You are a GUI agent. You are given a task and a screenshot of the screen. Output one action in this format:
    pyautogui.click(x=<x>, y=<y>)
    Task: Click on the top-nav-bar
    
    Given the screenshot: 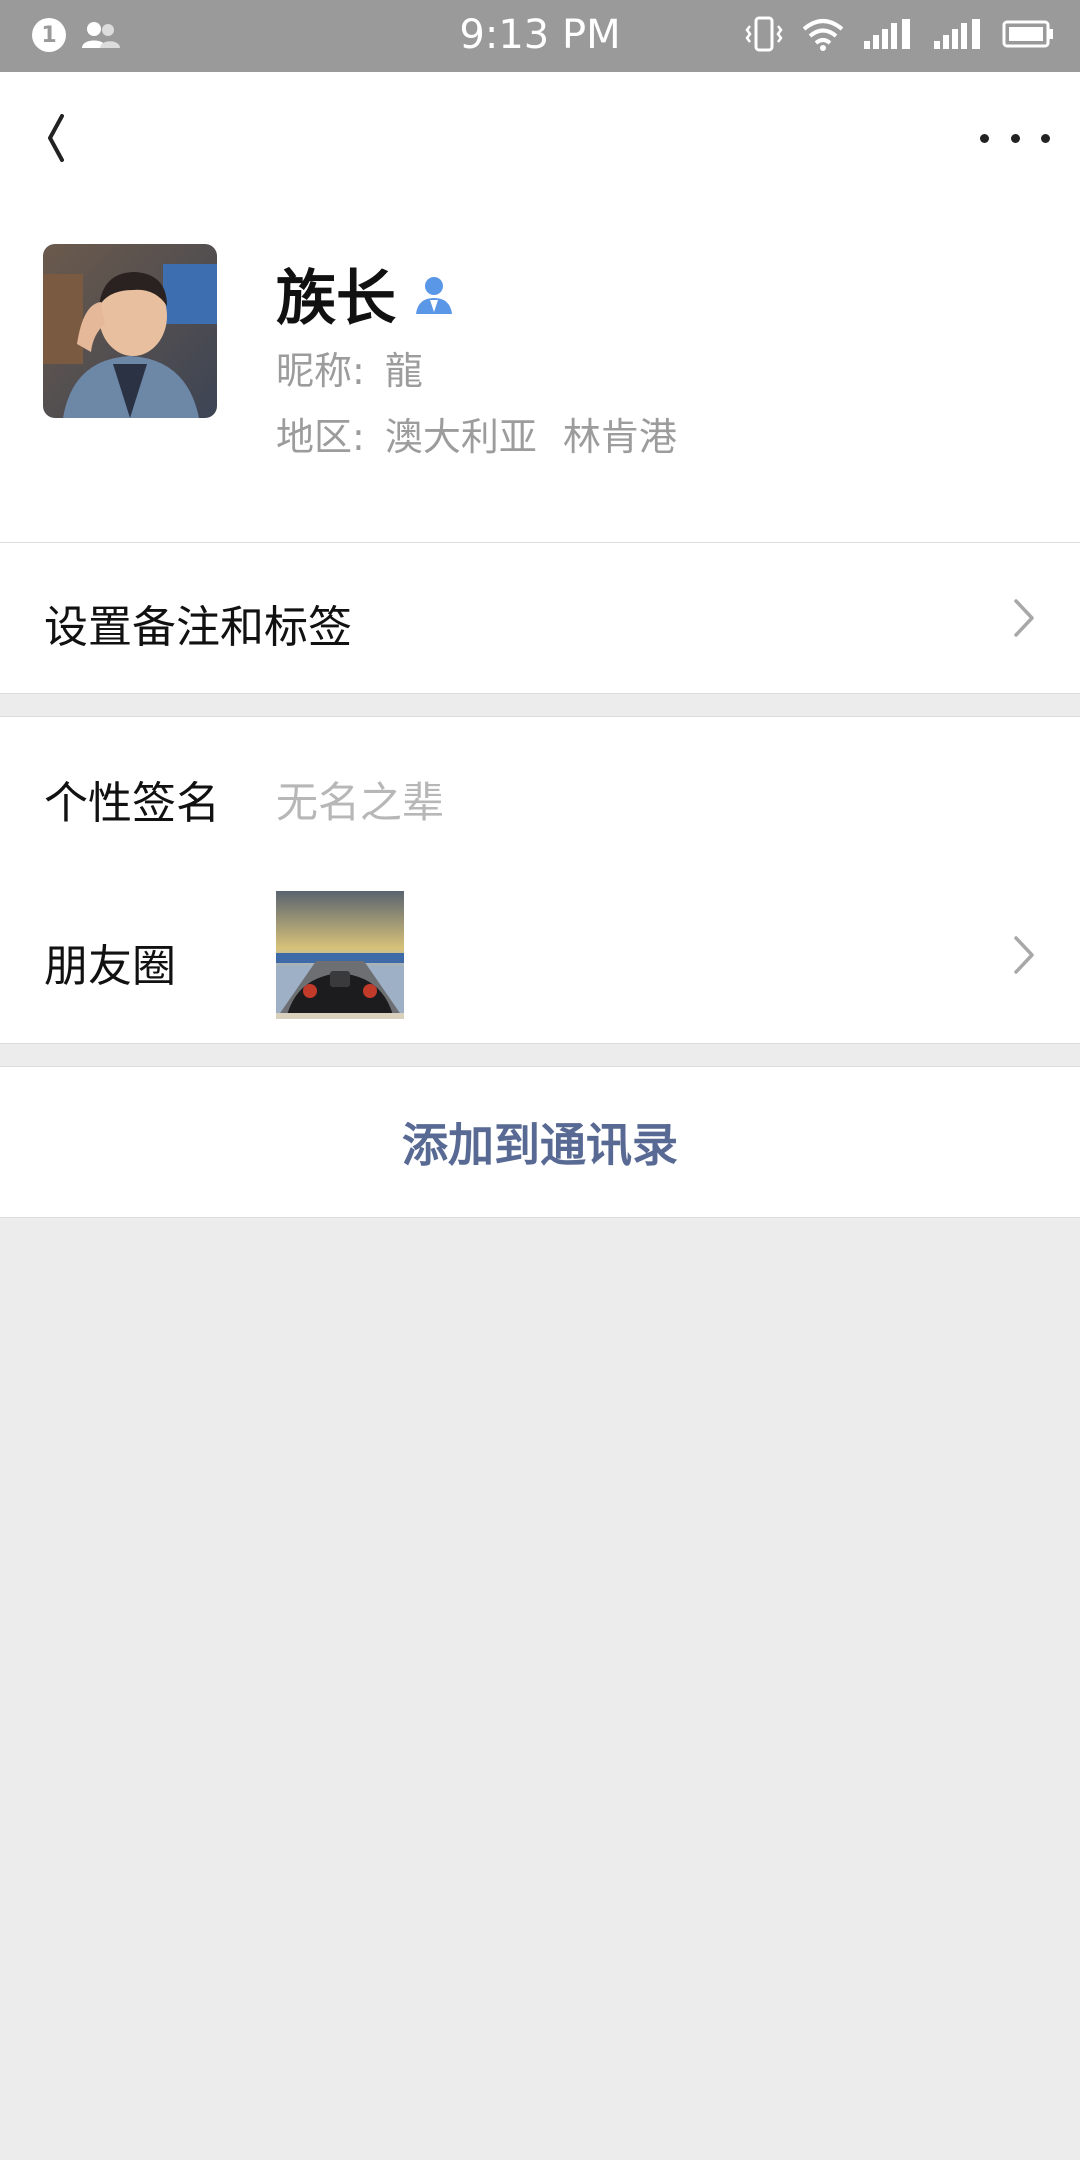 What is the action you would take?
    pyautogui.click(x=540, y=137)
    